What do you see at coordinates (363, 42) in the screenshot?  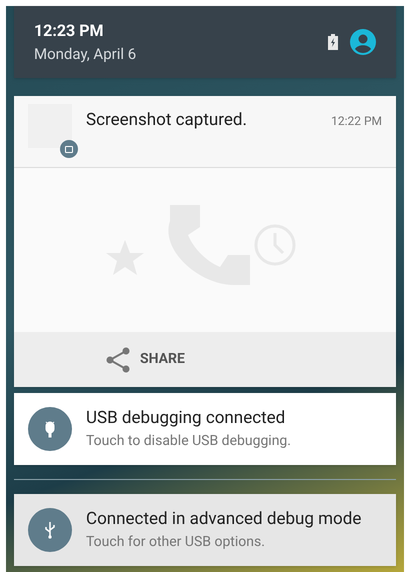 I see `user-account-icon` at bounding box center [363, 42].